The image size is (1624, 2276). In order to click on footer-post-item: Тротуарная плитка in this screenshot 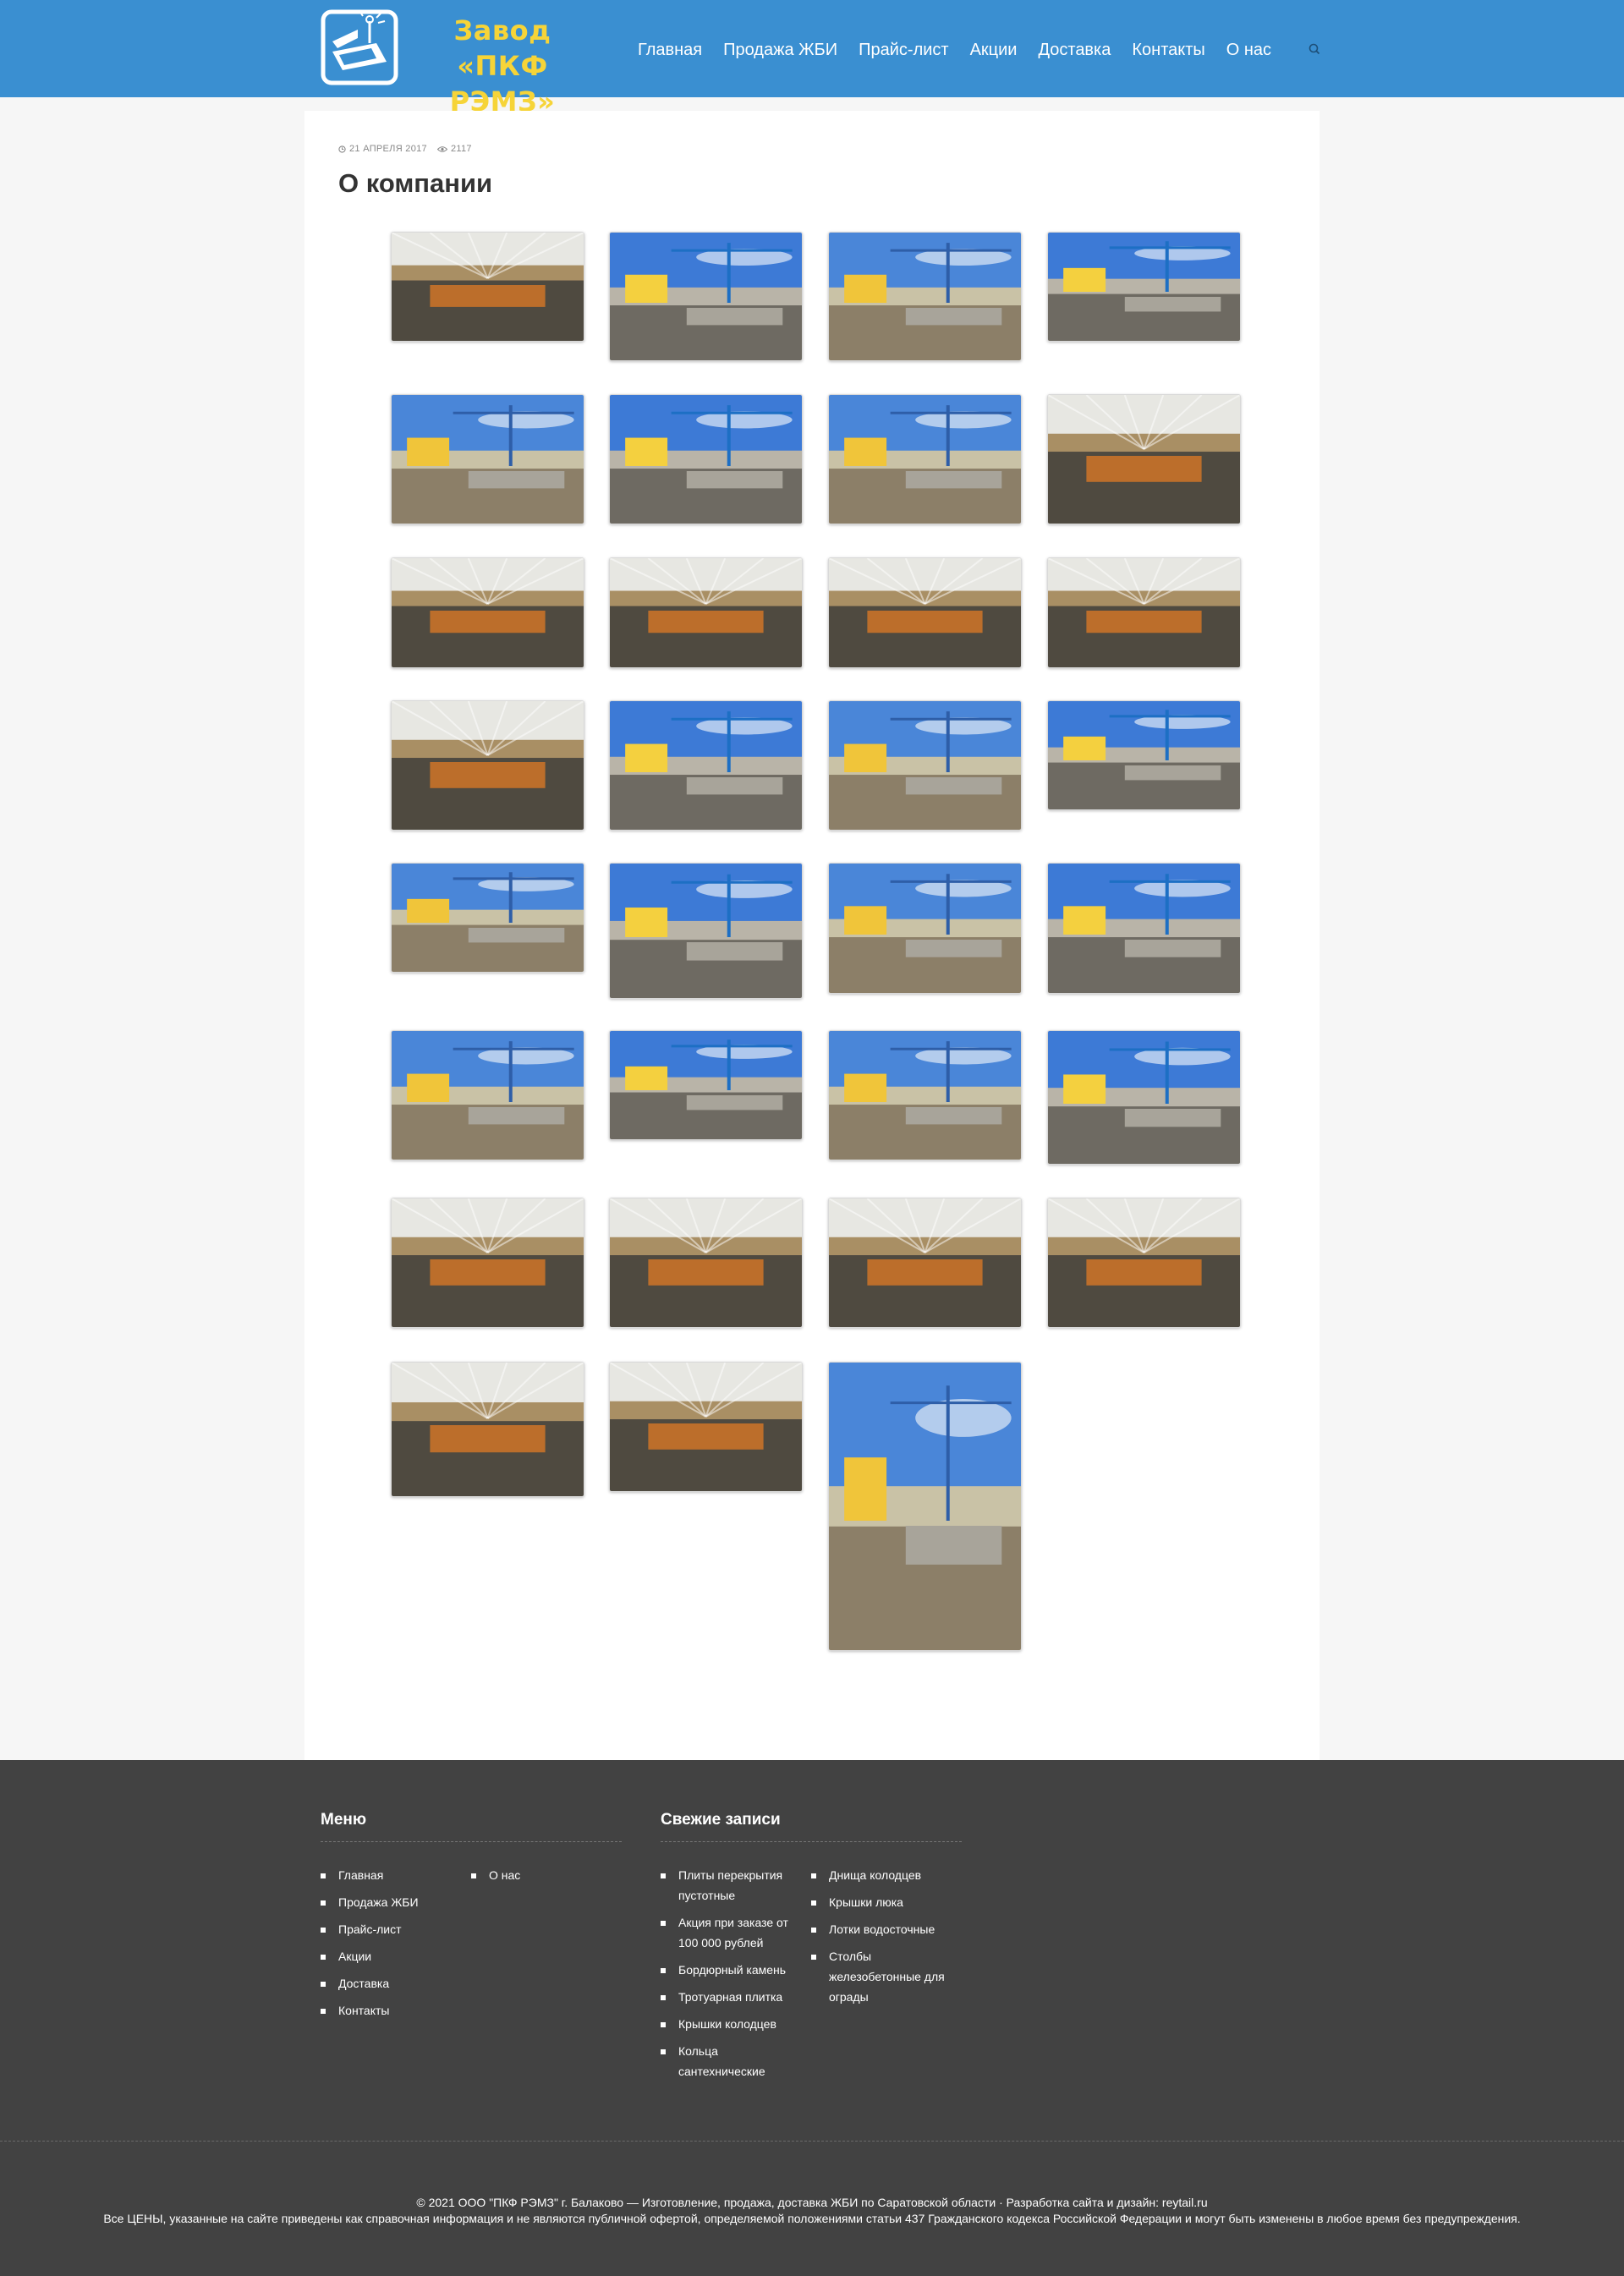, I will do `click(732, 1997)`.